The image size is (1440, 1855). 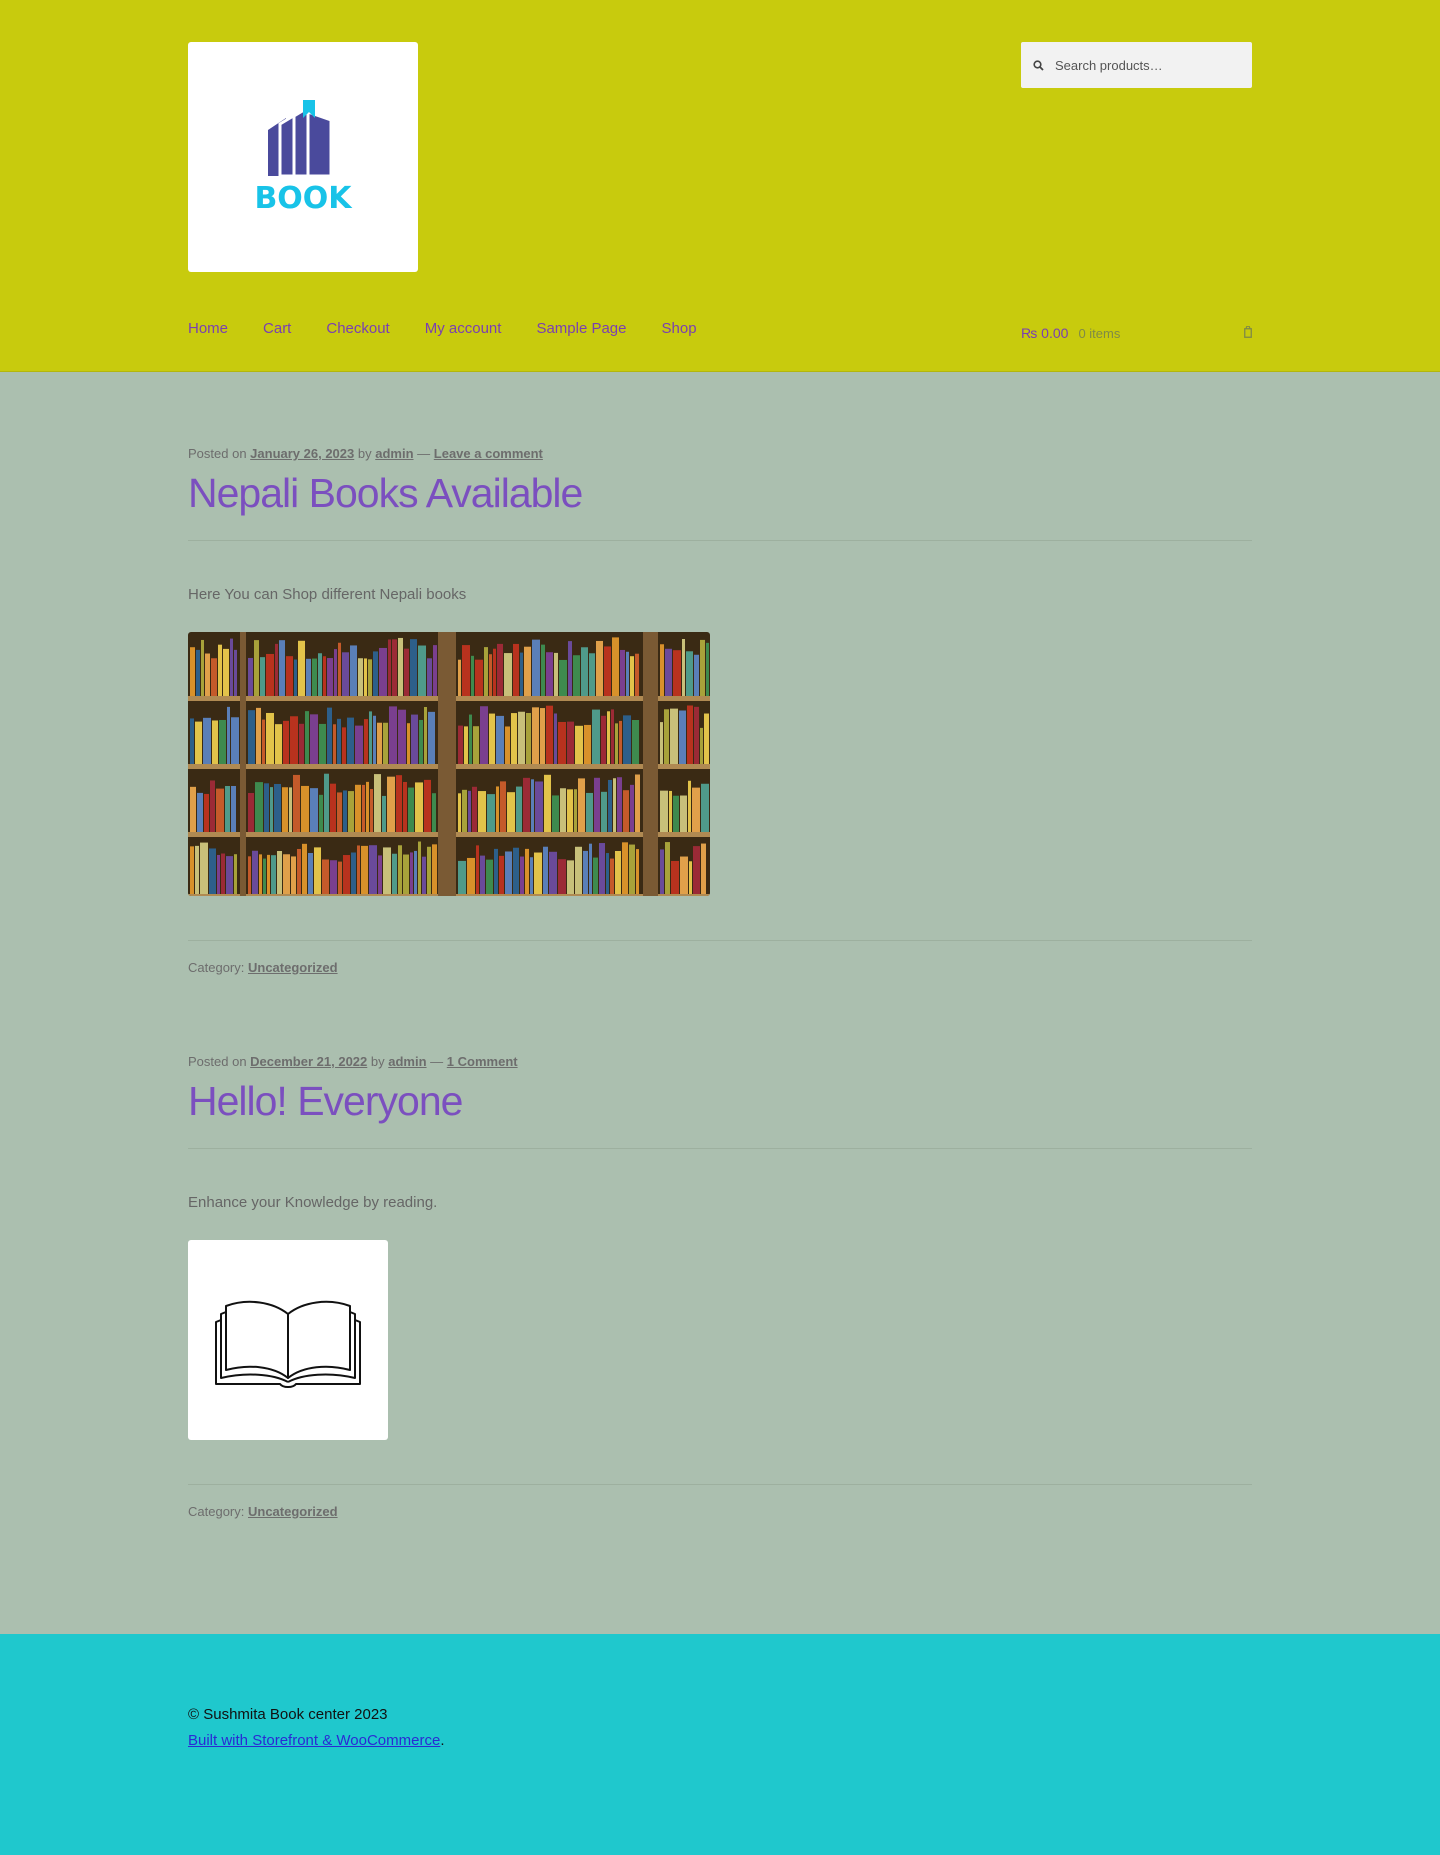 I want to click on post-excerpt: Here You can Shop different Nepali books, so click(x=327, y=594).